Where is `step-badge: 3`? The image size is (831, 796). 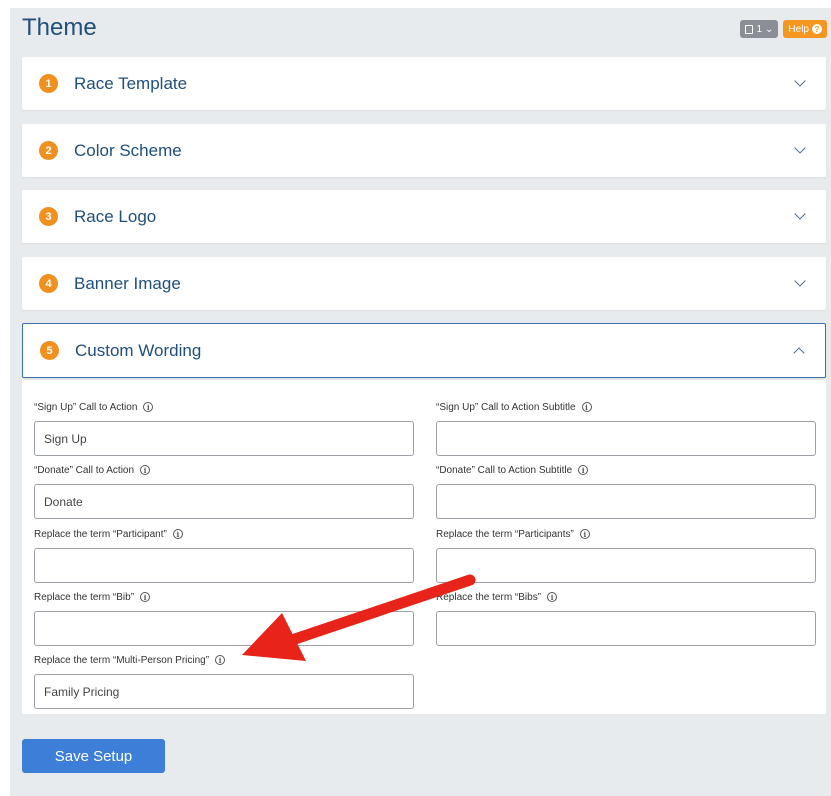
step-badge: 3 is located at coordinates (48, 216).